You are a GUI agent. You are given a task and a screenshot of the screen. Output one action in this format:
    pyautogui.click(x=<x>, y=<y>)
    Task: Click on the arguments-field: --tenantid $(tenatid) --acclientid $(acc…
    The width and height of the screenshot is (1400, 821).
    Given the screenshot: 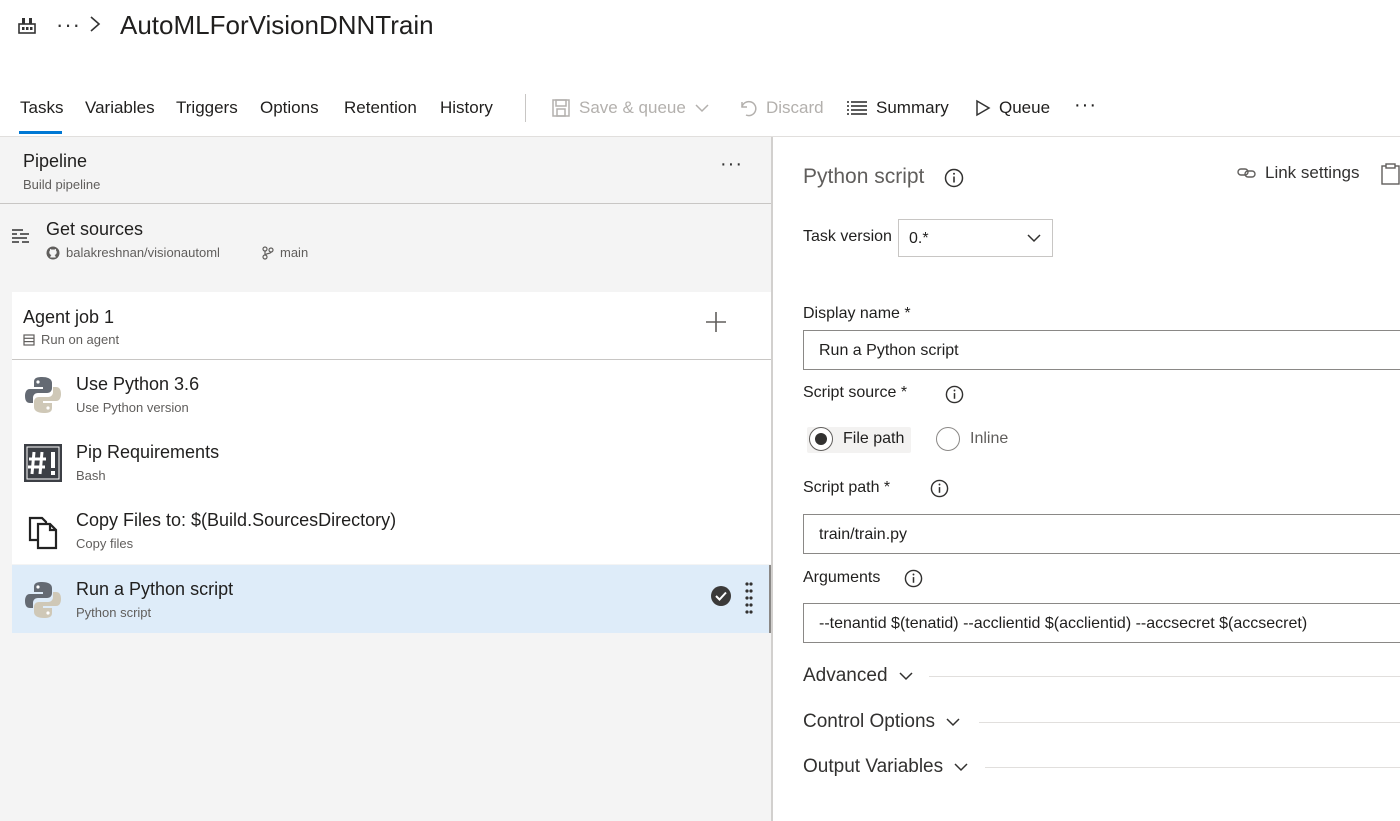 What is the action you would take?
    pyautogui.click(x=1101, y=623)
    